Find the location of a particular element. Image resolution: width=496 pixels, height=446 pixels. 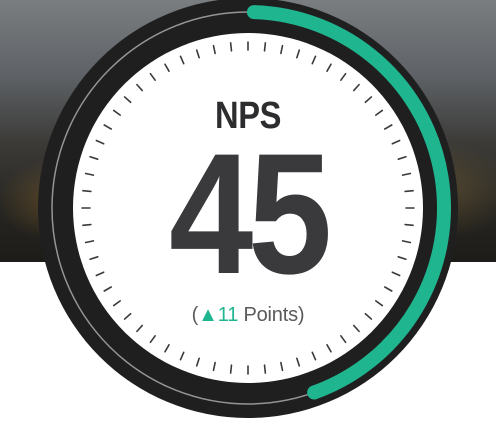

nps-score: 45 is located at coordinates (250, 214).